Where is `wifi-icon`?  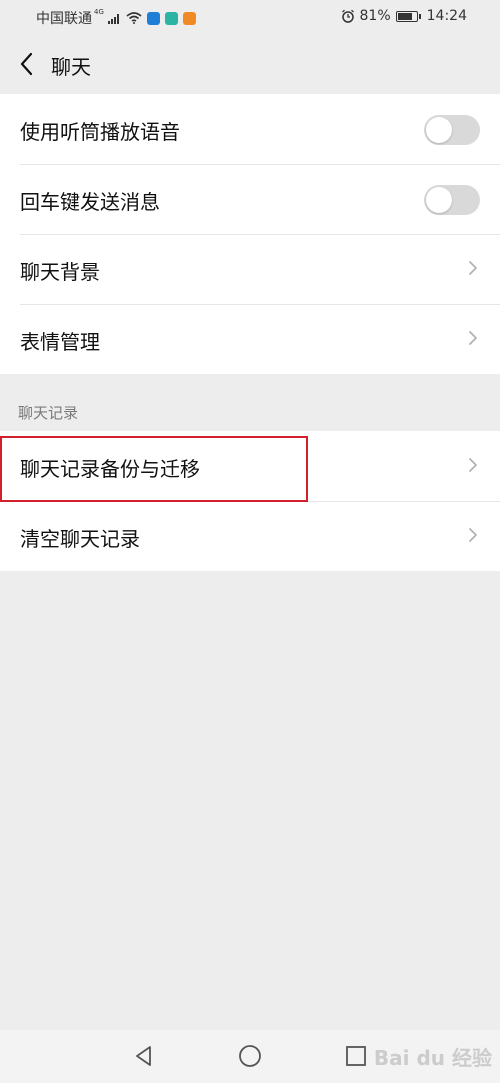 wifi-icon is located at coordinates (134, 18).